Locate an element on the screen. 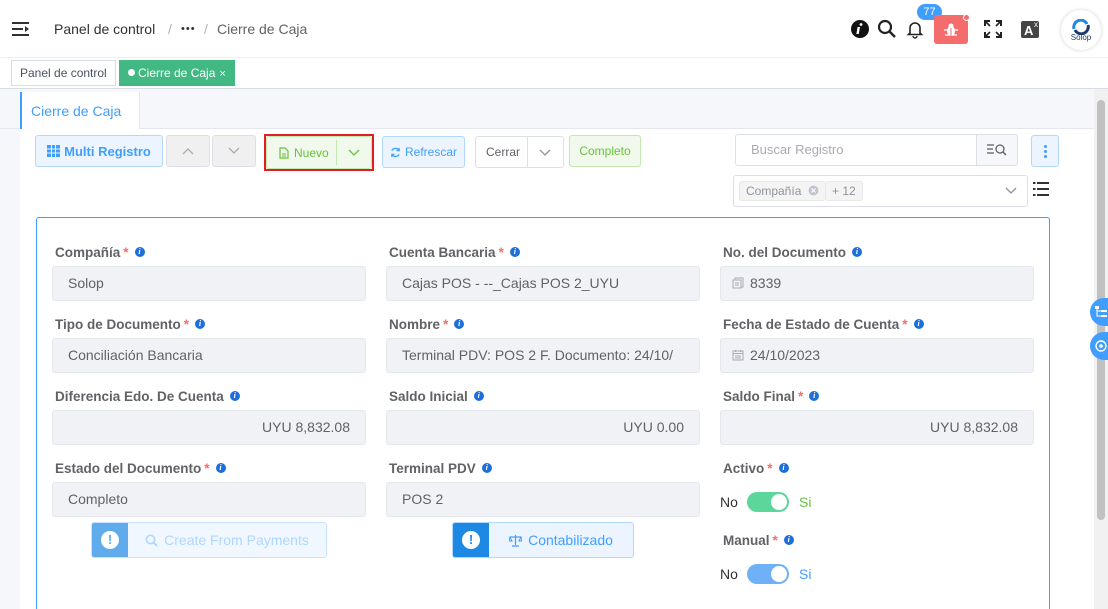  cerrar-split-divider is located at coordinates (527, 152).